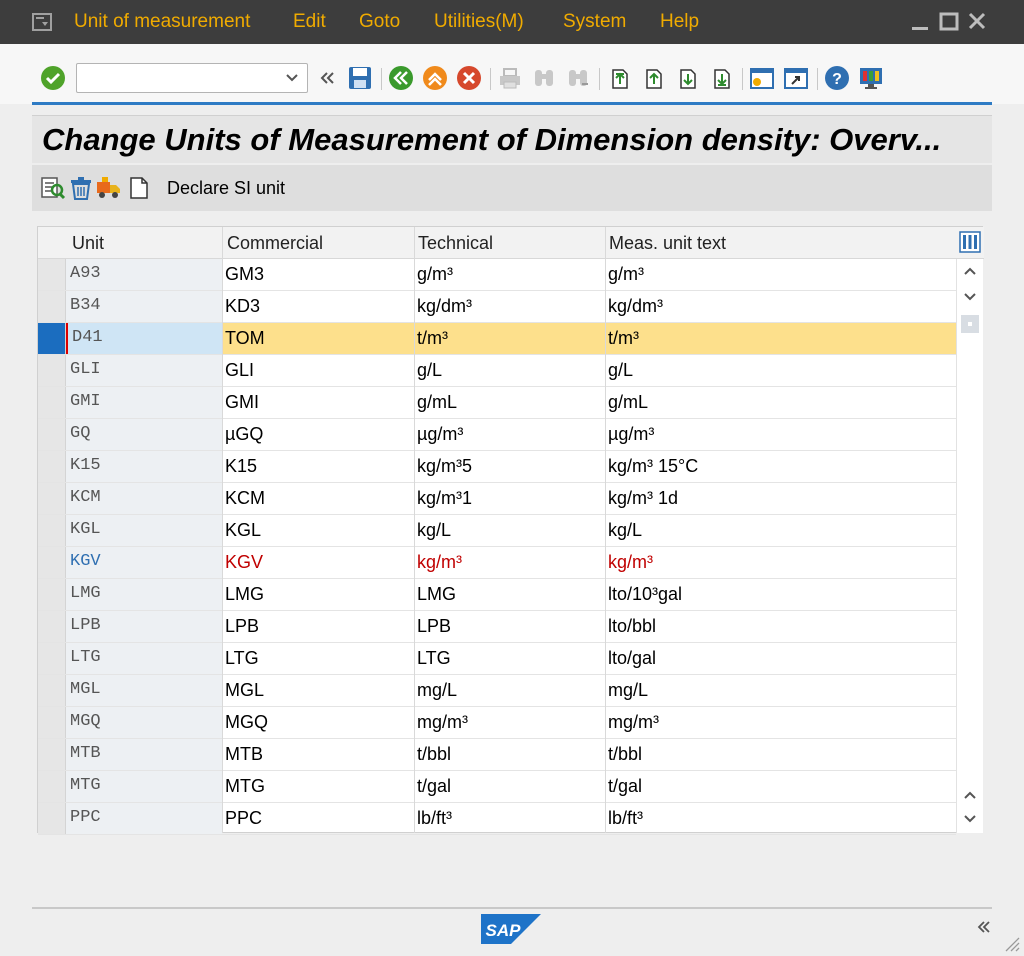 This screenshot has height=956, width=1024. I want to click on cell-meas-unit-text: lto/gal, so click(781, 658).